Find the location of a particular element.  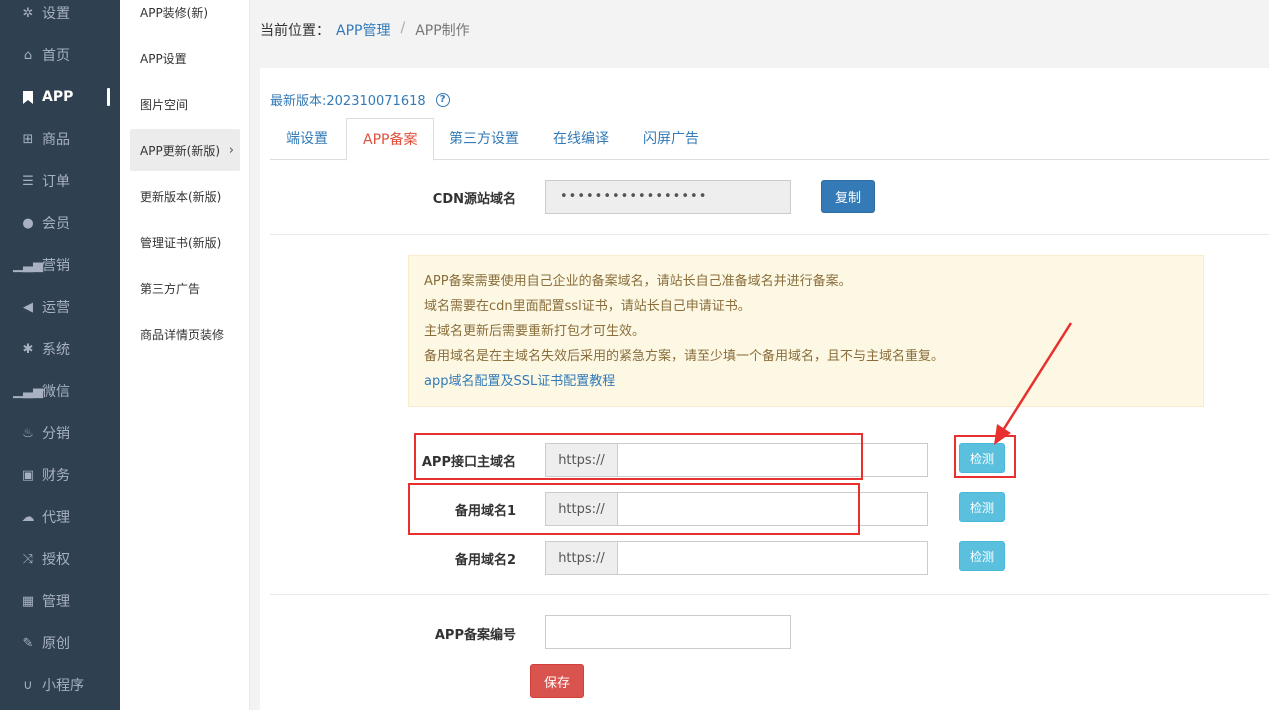

ssl-tutorial-link: app域名配置及SSL证书配置教程 is located at coordinates (806, 381).